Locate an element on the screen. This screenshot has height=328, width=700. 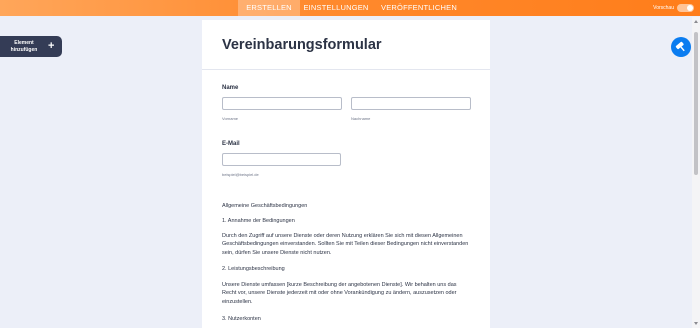
email-input is located at coordinates (281, 159).